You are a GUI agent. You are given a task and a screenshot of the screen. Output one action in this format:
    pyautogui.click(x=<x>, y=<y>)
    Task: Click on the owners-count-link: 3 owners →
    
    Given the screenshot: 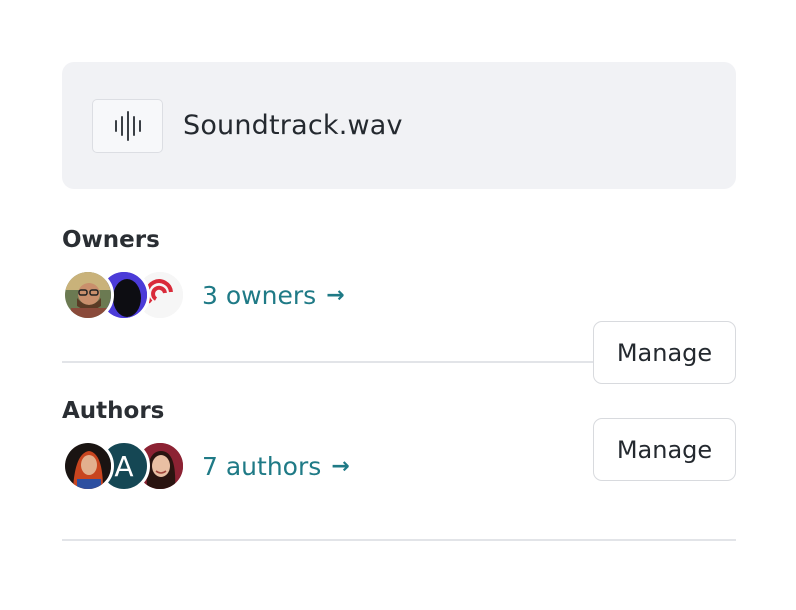 What is the action you would take?
    pyautogui.click(x=273, y=295)
    